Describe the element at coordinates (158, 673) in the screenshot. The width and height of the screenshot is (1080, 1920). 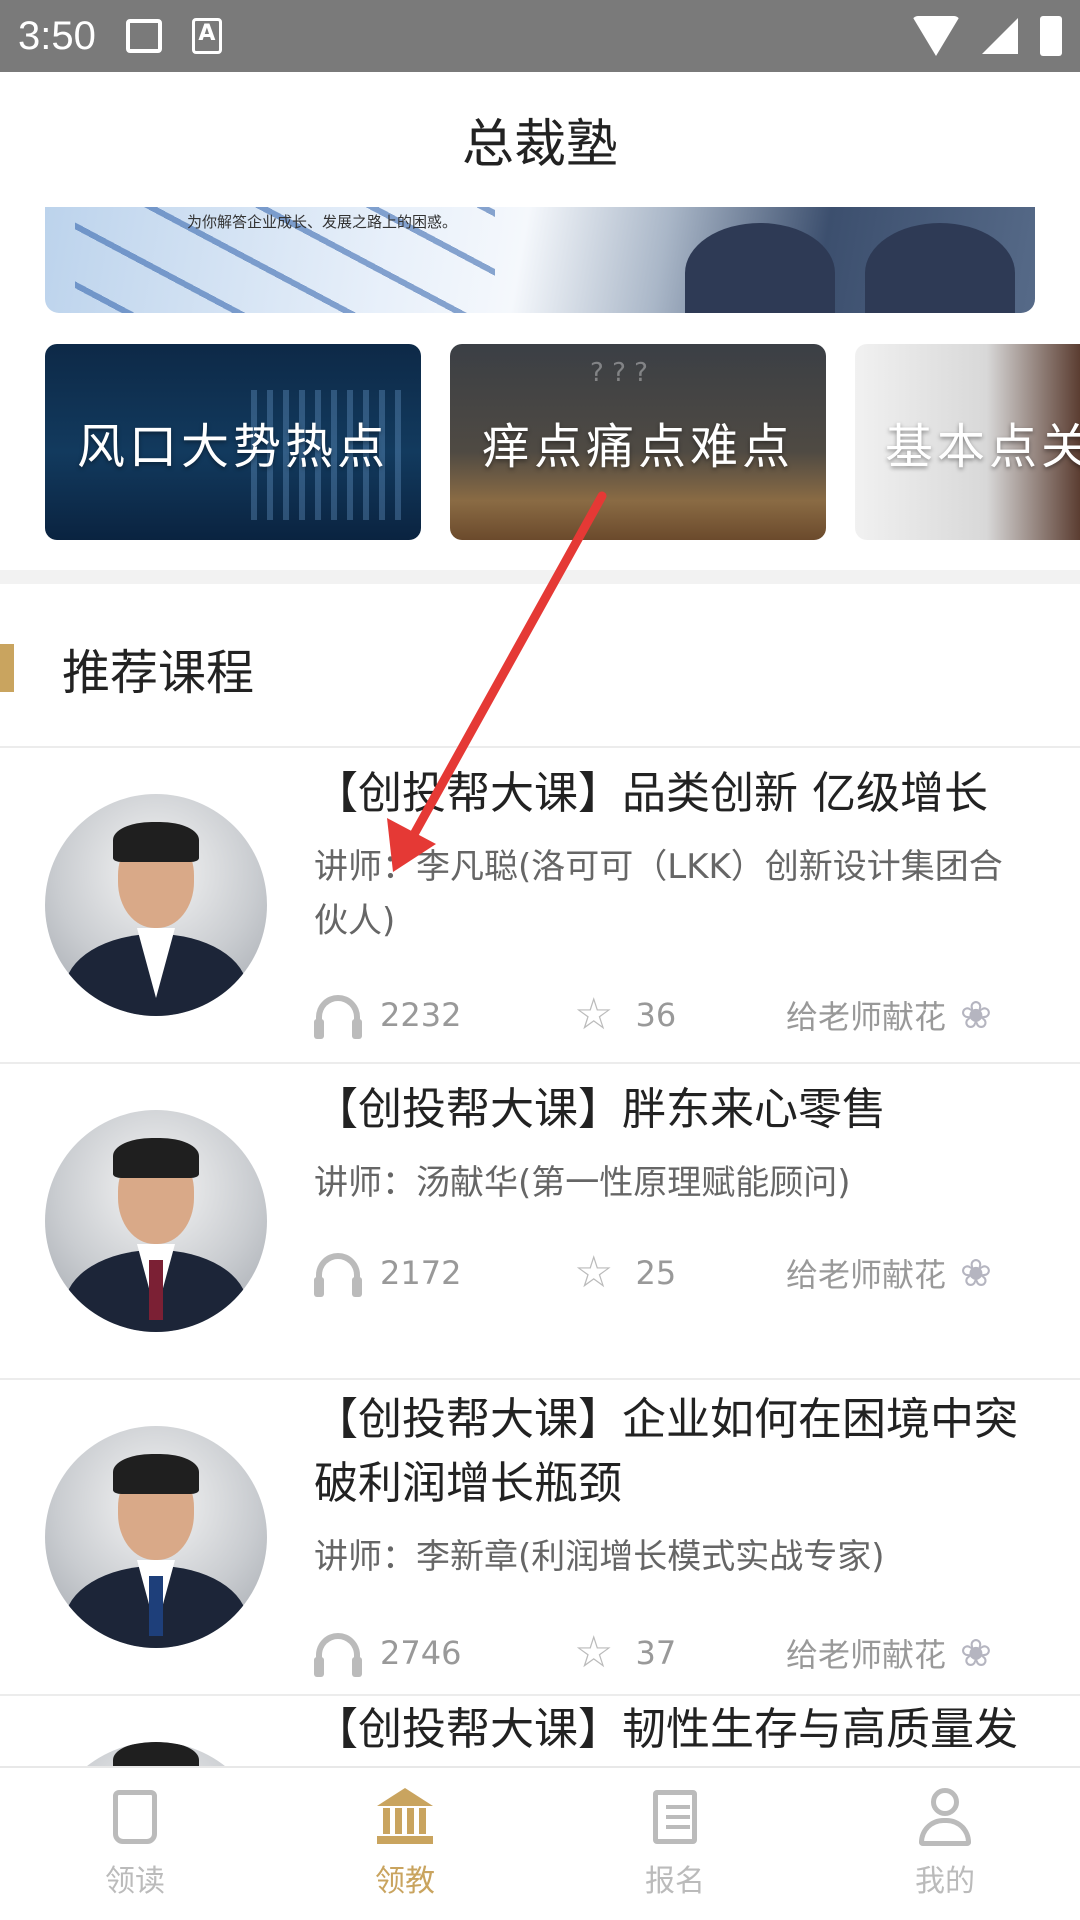
I see `section-title: 推荐课程` at that location.